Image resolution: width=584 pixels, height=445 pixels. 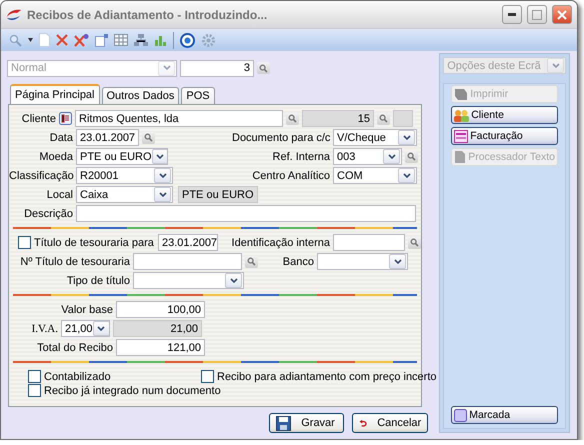 What do you see at coordinates (14, 14) in the screenshot?
I see `app-logo-icon` at bounding box center [14, 14].